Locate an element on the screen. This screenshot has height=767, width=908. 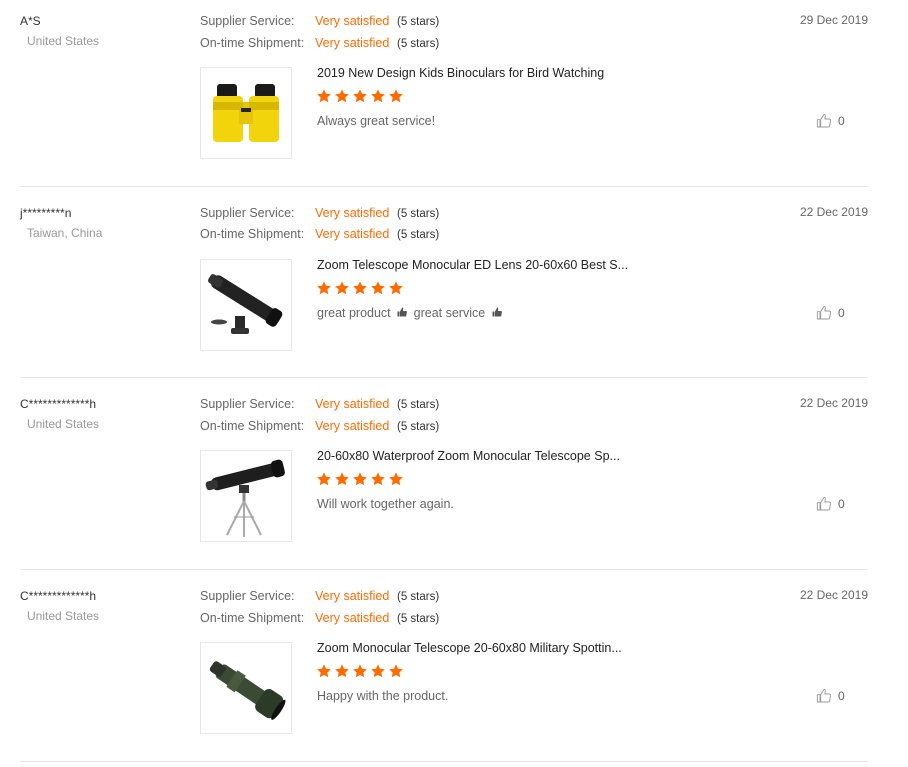
comment-part: great service is located at coordinates (449, 313).